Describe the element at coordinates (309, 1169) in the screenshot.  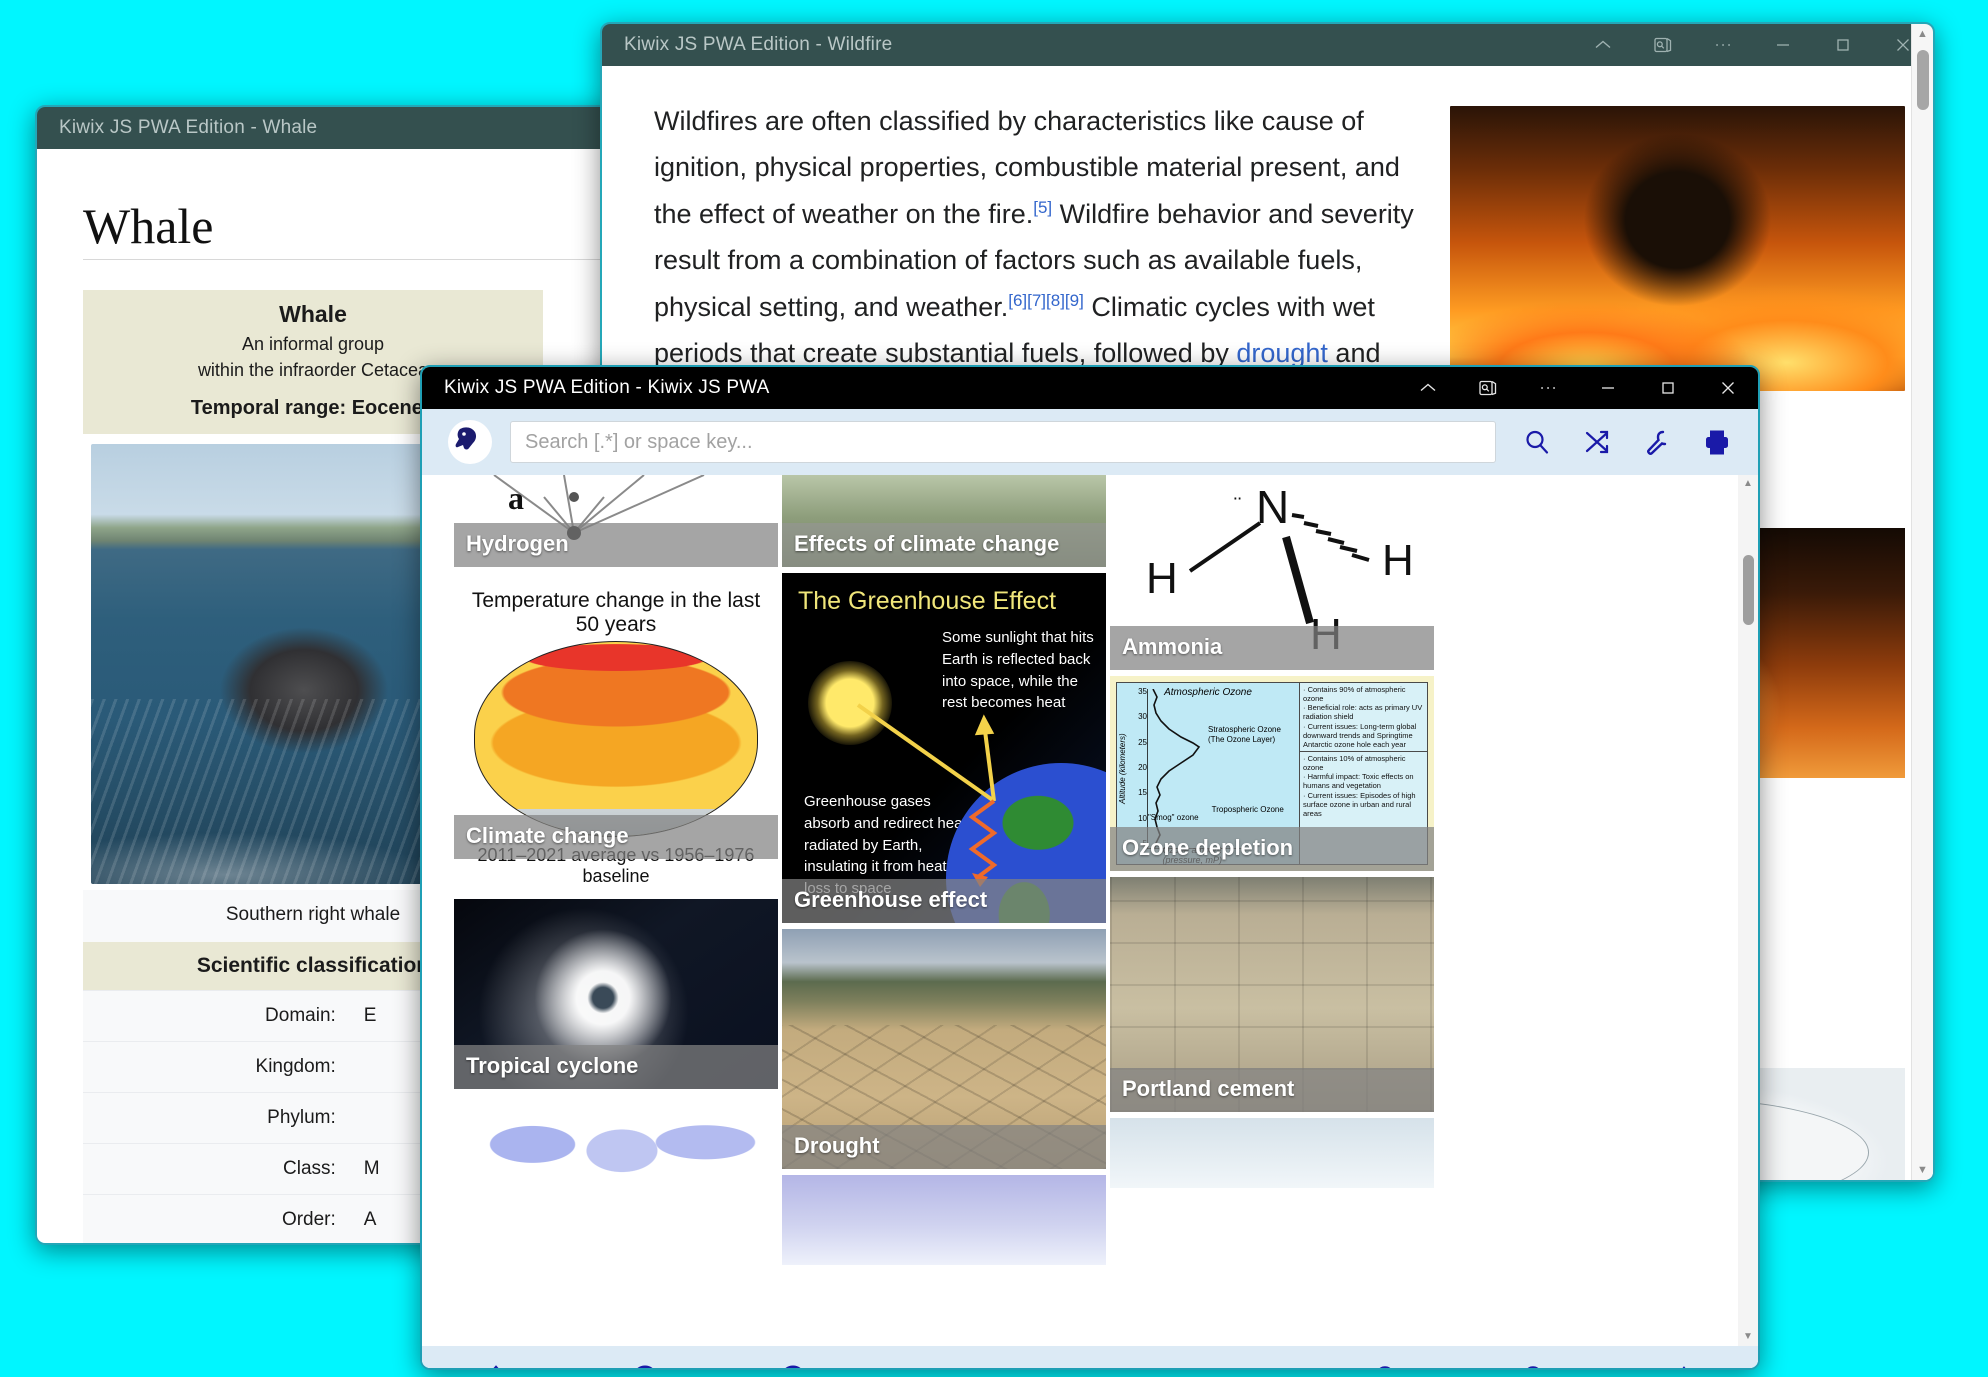
I see `taxon-key: Class:` at that location.